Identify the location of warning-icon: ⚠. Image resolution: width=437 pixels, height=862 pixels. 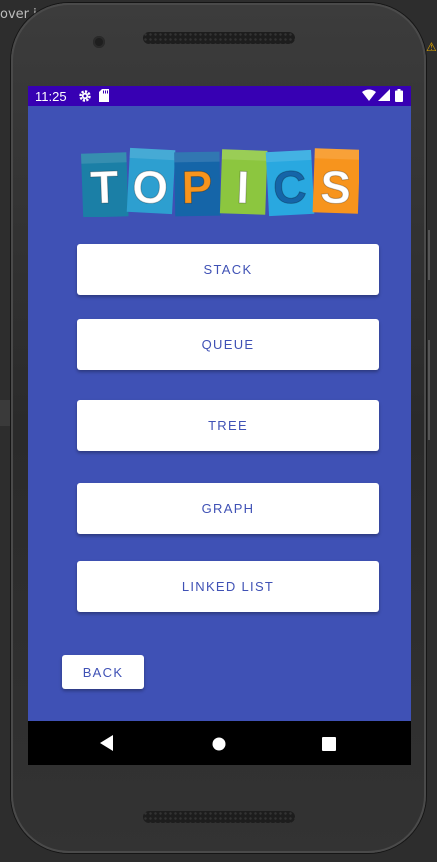
(431, 47).